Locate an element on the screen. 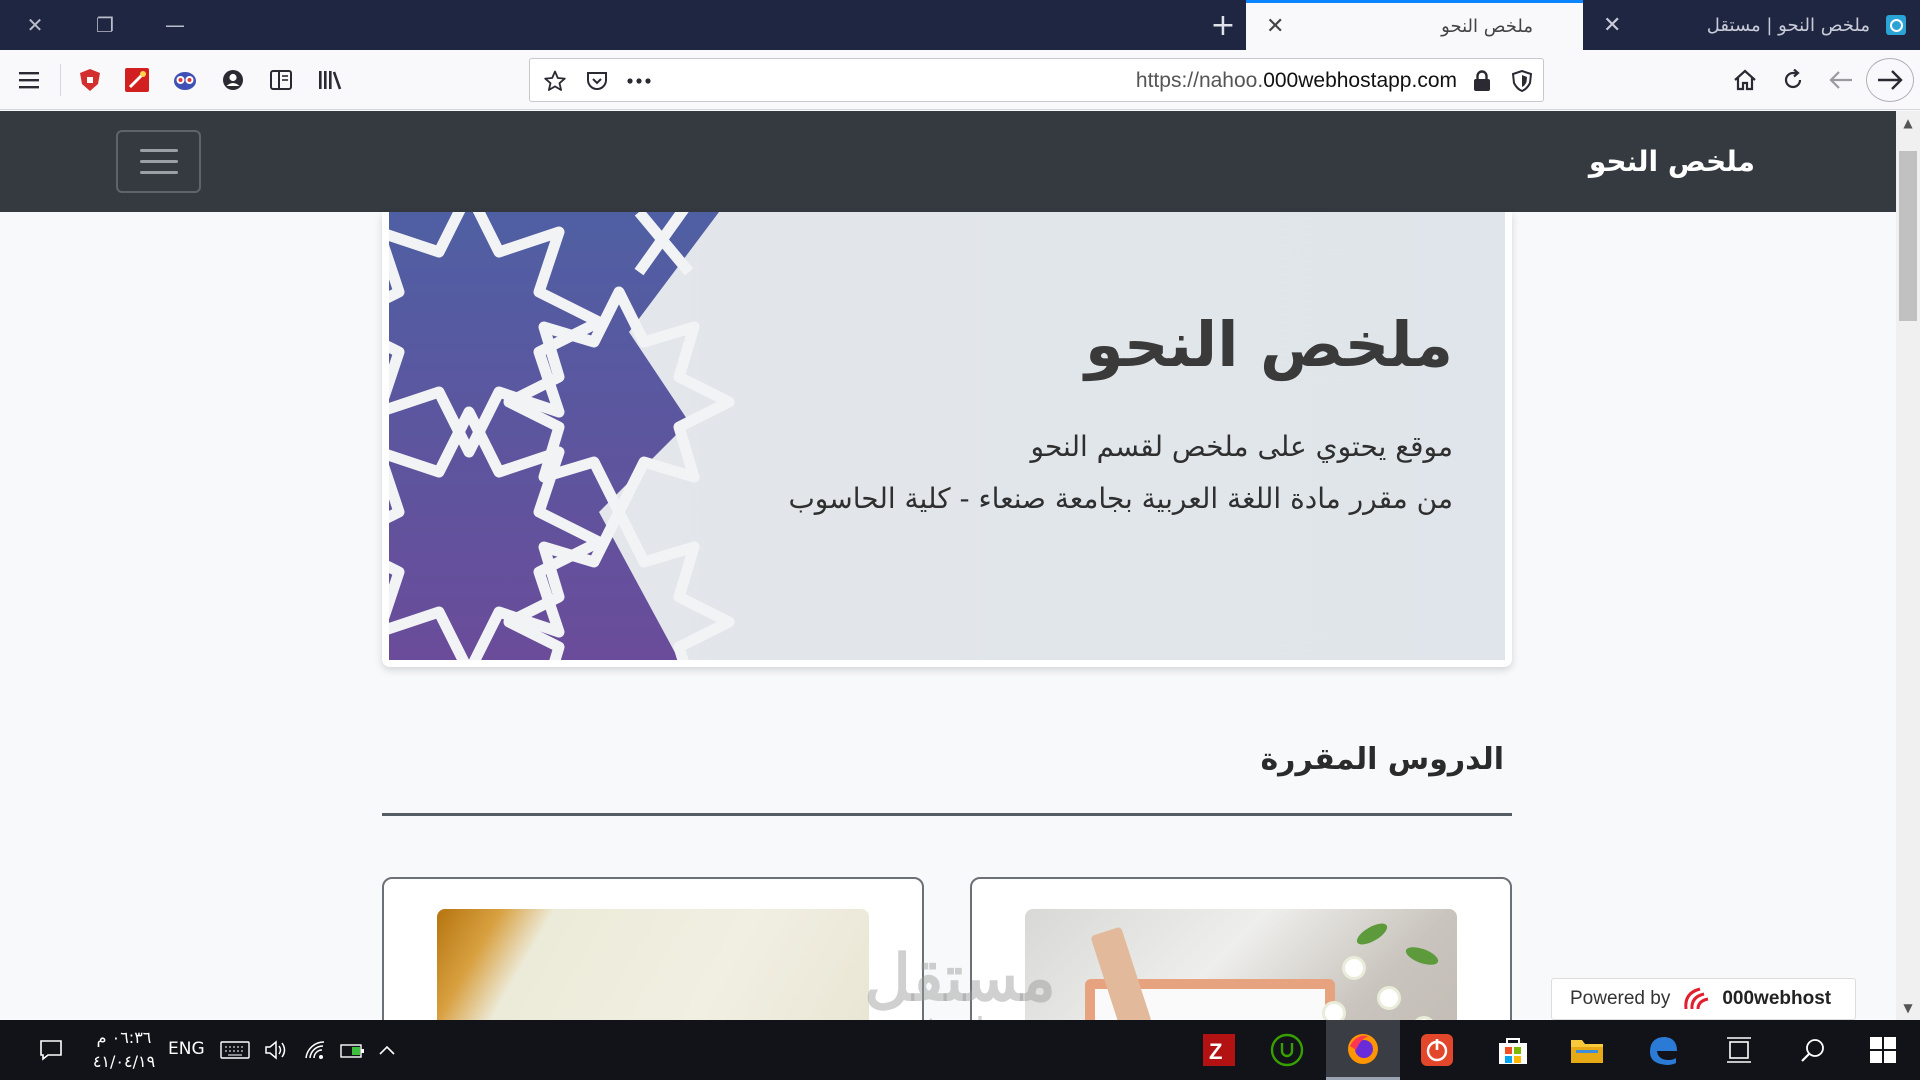  scroll-up-icon: ▲ is located at coordinates (1908, 123).